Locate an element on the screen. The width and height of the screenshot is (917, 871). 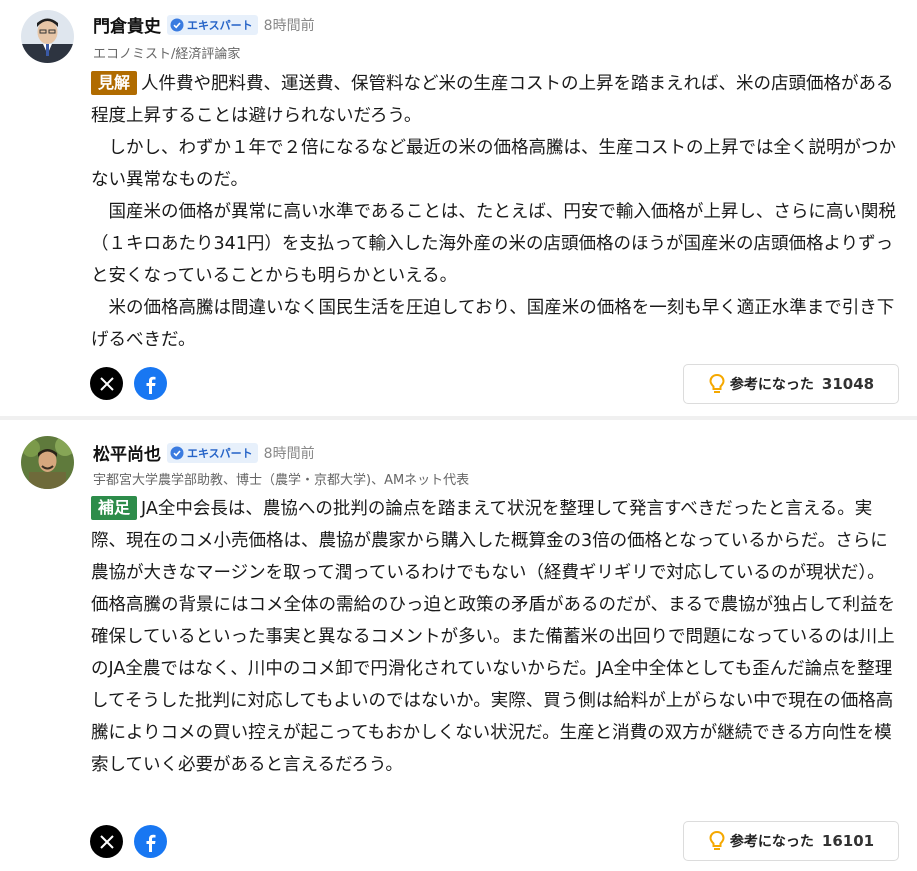
affiliation: エコノミスト/経済評論家 is located at coordinates (167, 54).